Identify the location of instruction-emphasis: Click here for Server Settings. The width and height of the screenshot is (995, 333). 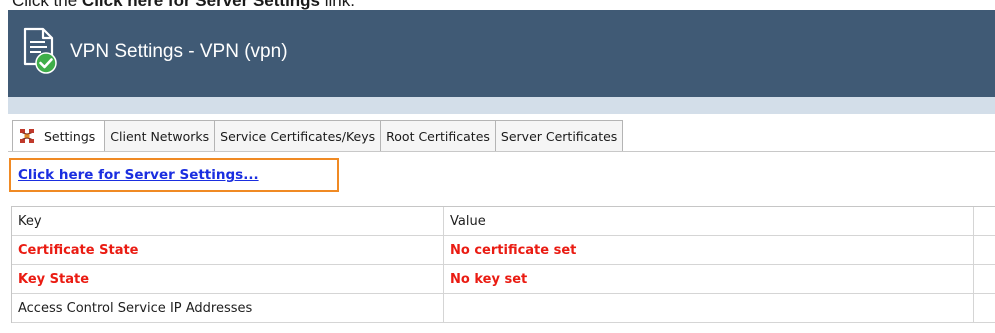
(201, 5).